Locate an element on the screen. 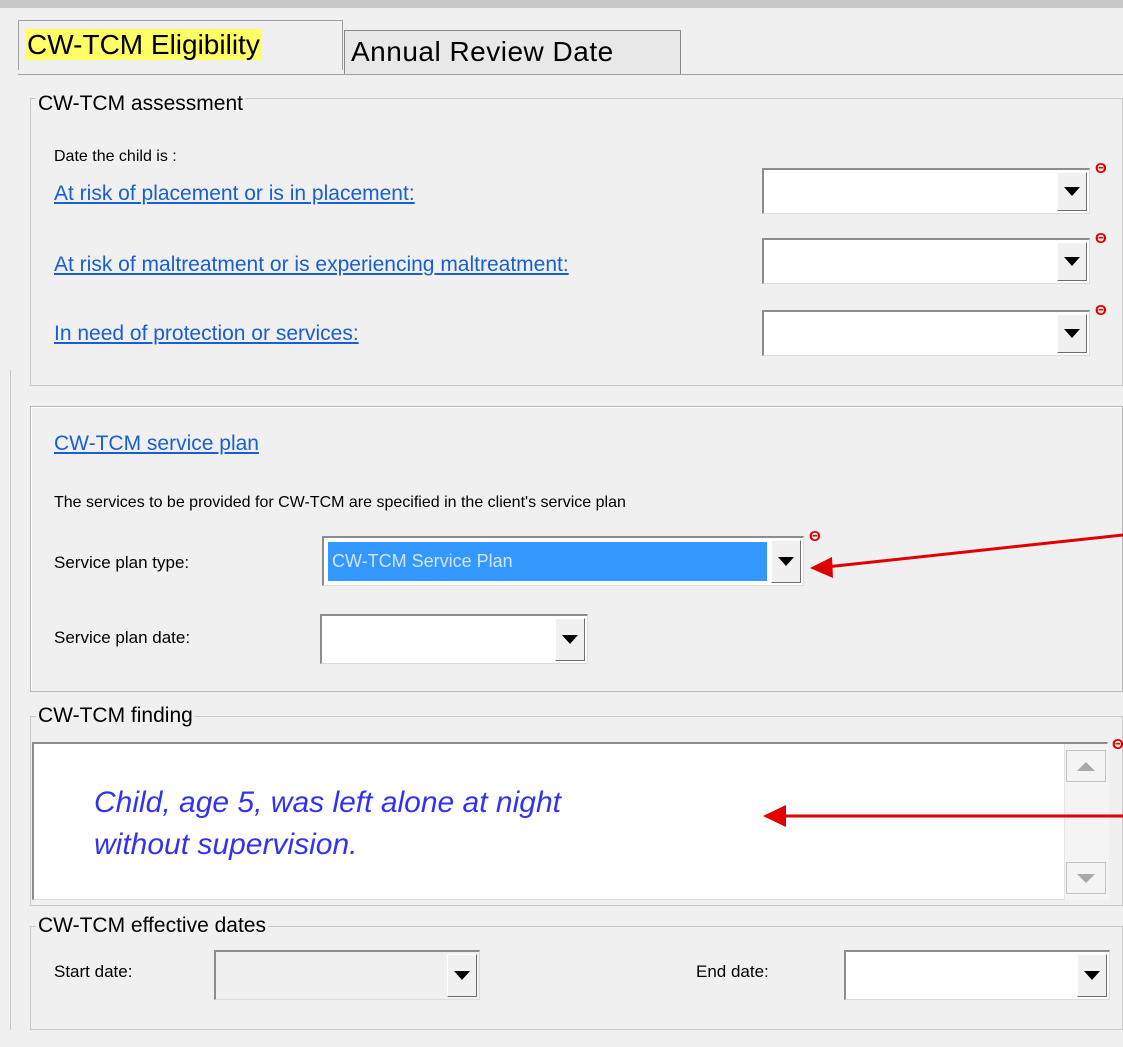 This screenshot has height=1047, width=1123. tab-label-eligibility: CW-TCM Eligibility is located at coordinates (143, 44).